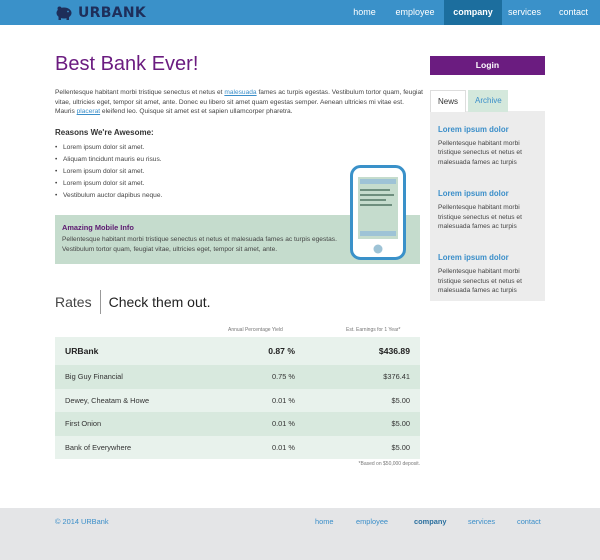 The width and height of the screenshot is (600, 560). I want to click on copyright: © 2014 URBank, so click(82, 521).